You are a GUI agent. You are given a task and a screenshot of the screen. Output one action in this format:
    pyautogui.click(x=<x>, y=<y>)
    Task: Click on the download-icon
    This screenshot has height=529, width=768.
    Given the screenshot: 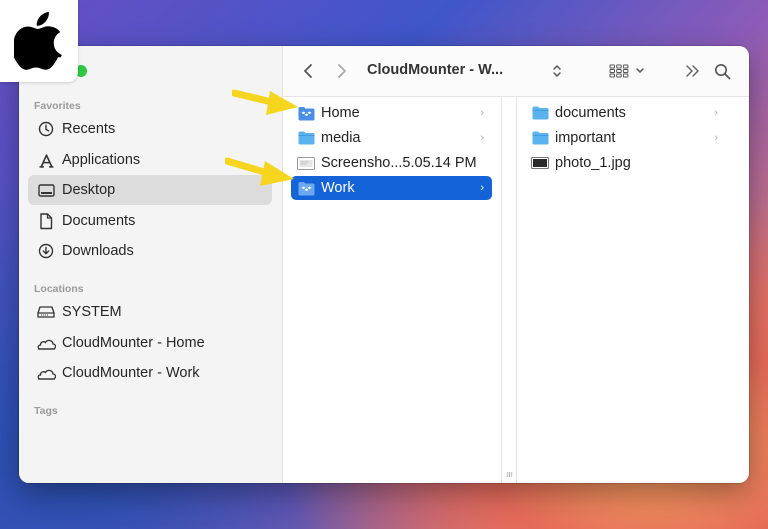 What is the action you would take?
    pyautogui.click(x=46, y=251)
    